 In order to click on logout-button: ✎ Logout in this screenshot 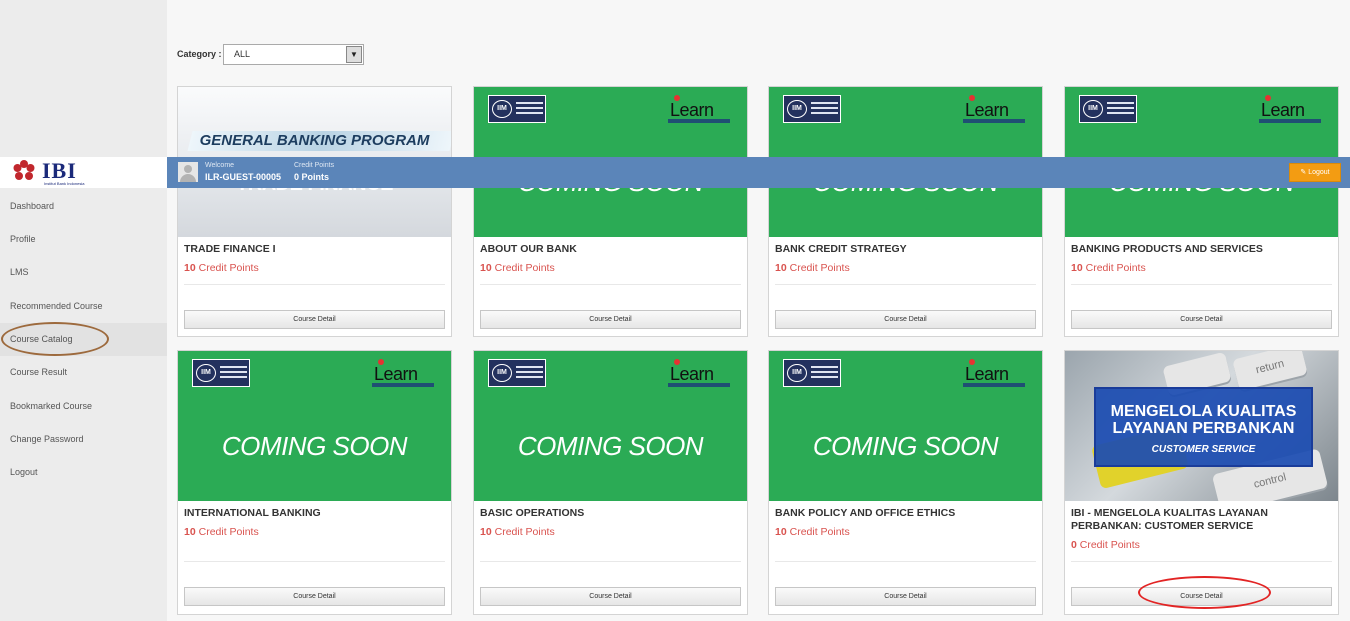, I will do `click(1315, 172)`.